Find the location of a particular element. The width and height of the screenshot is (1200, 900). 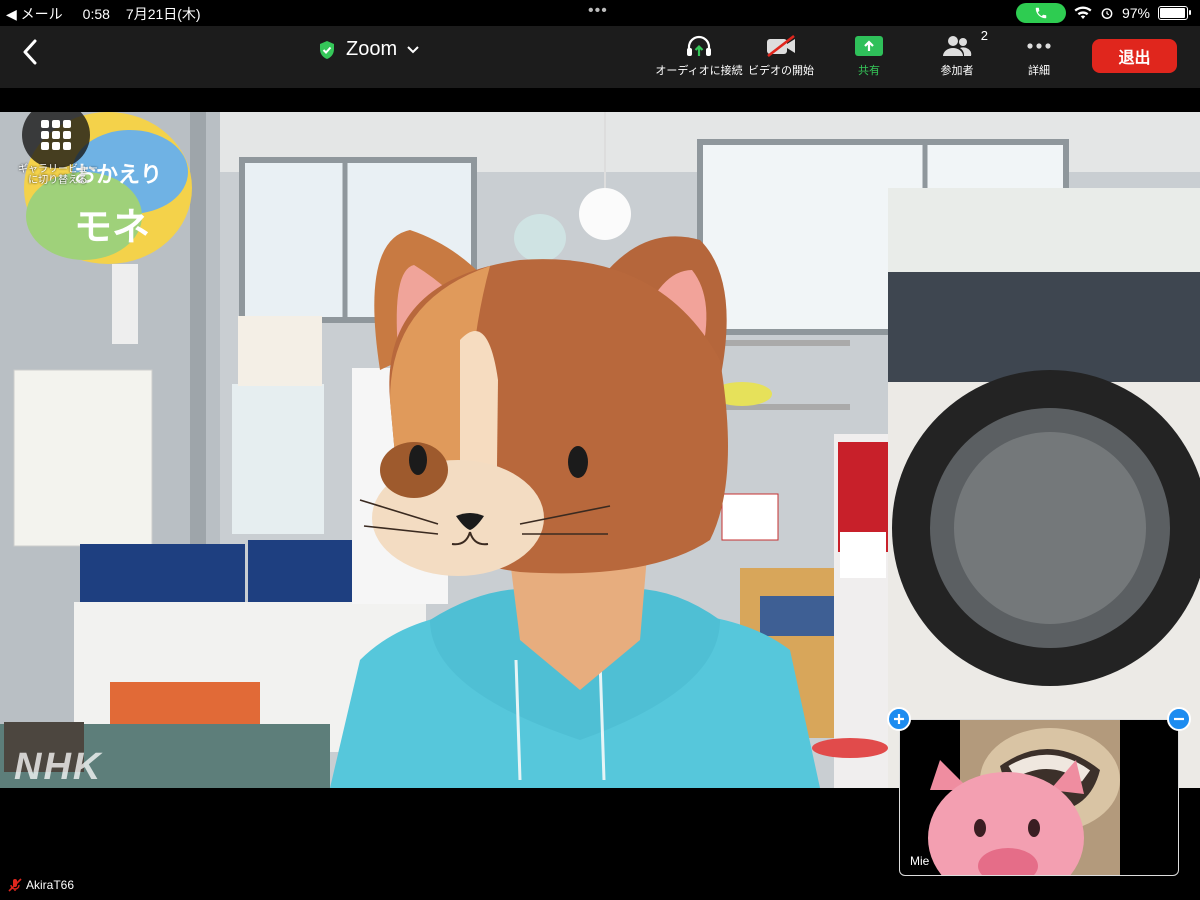

multitasking-dots-icon: ••• is located at coordinates (598, 11).